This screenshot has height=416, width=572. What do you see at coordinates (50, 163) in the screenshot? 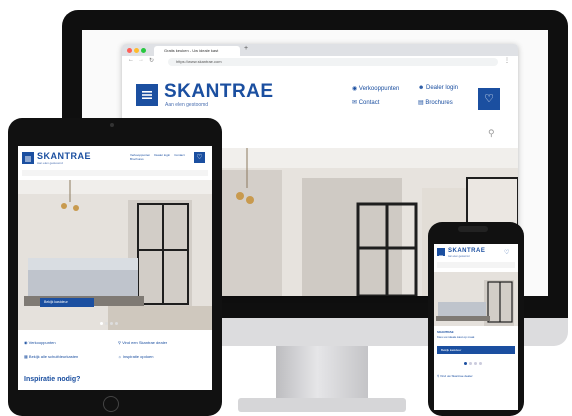
I see `tablet-tagline: Aan elen gestoomd` at bounding box center [50, 163].